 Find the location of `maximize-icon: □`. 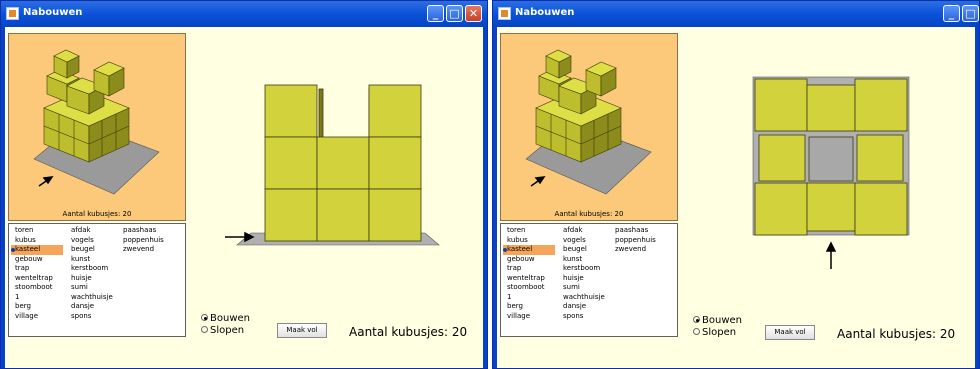

maximize-icon: □ is located at coordinates (970, 13).